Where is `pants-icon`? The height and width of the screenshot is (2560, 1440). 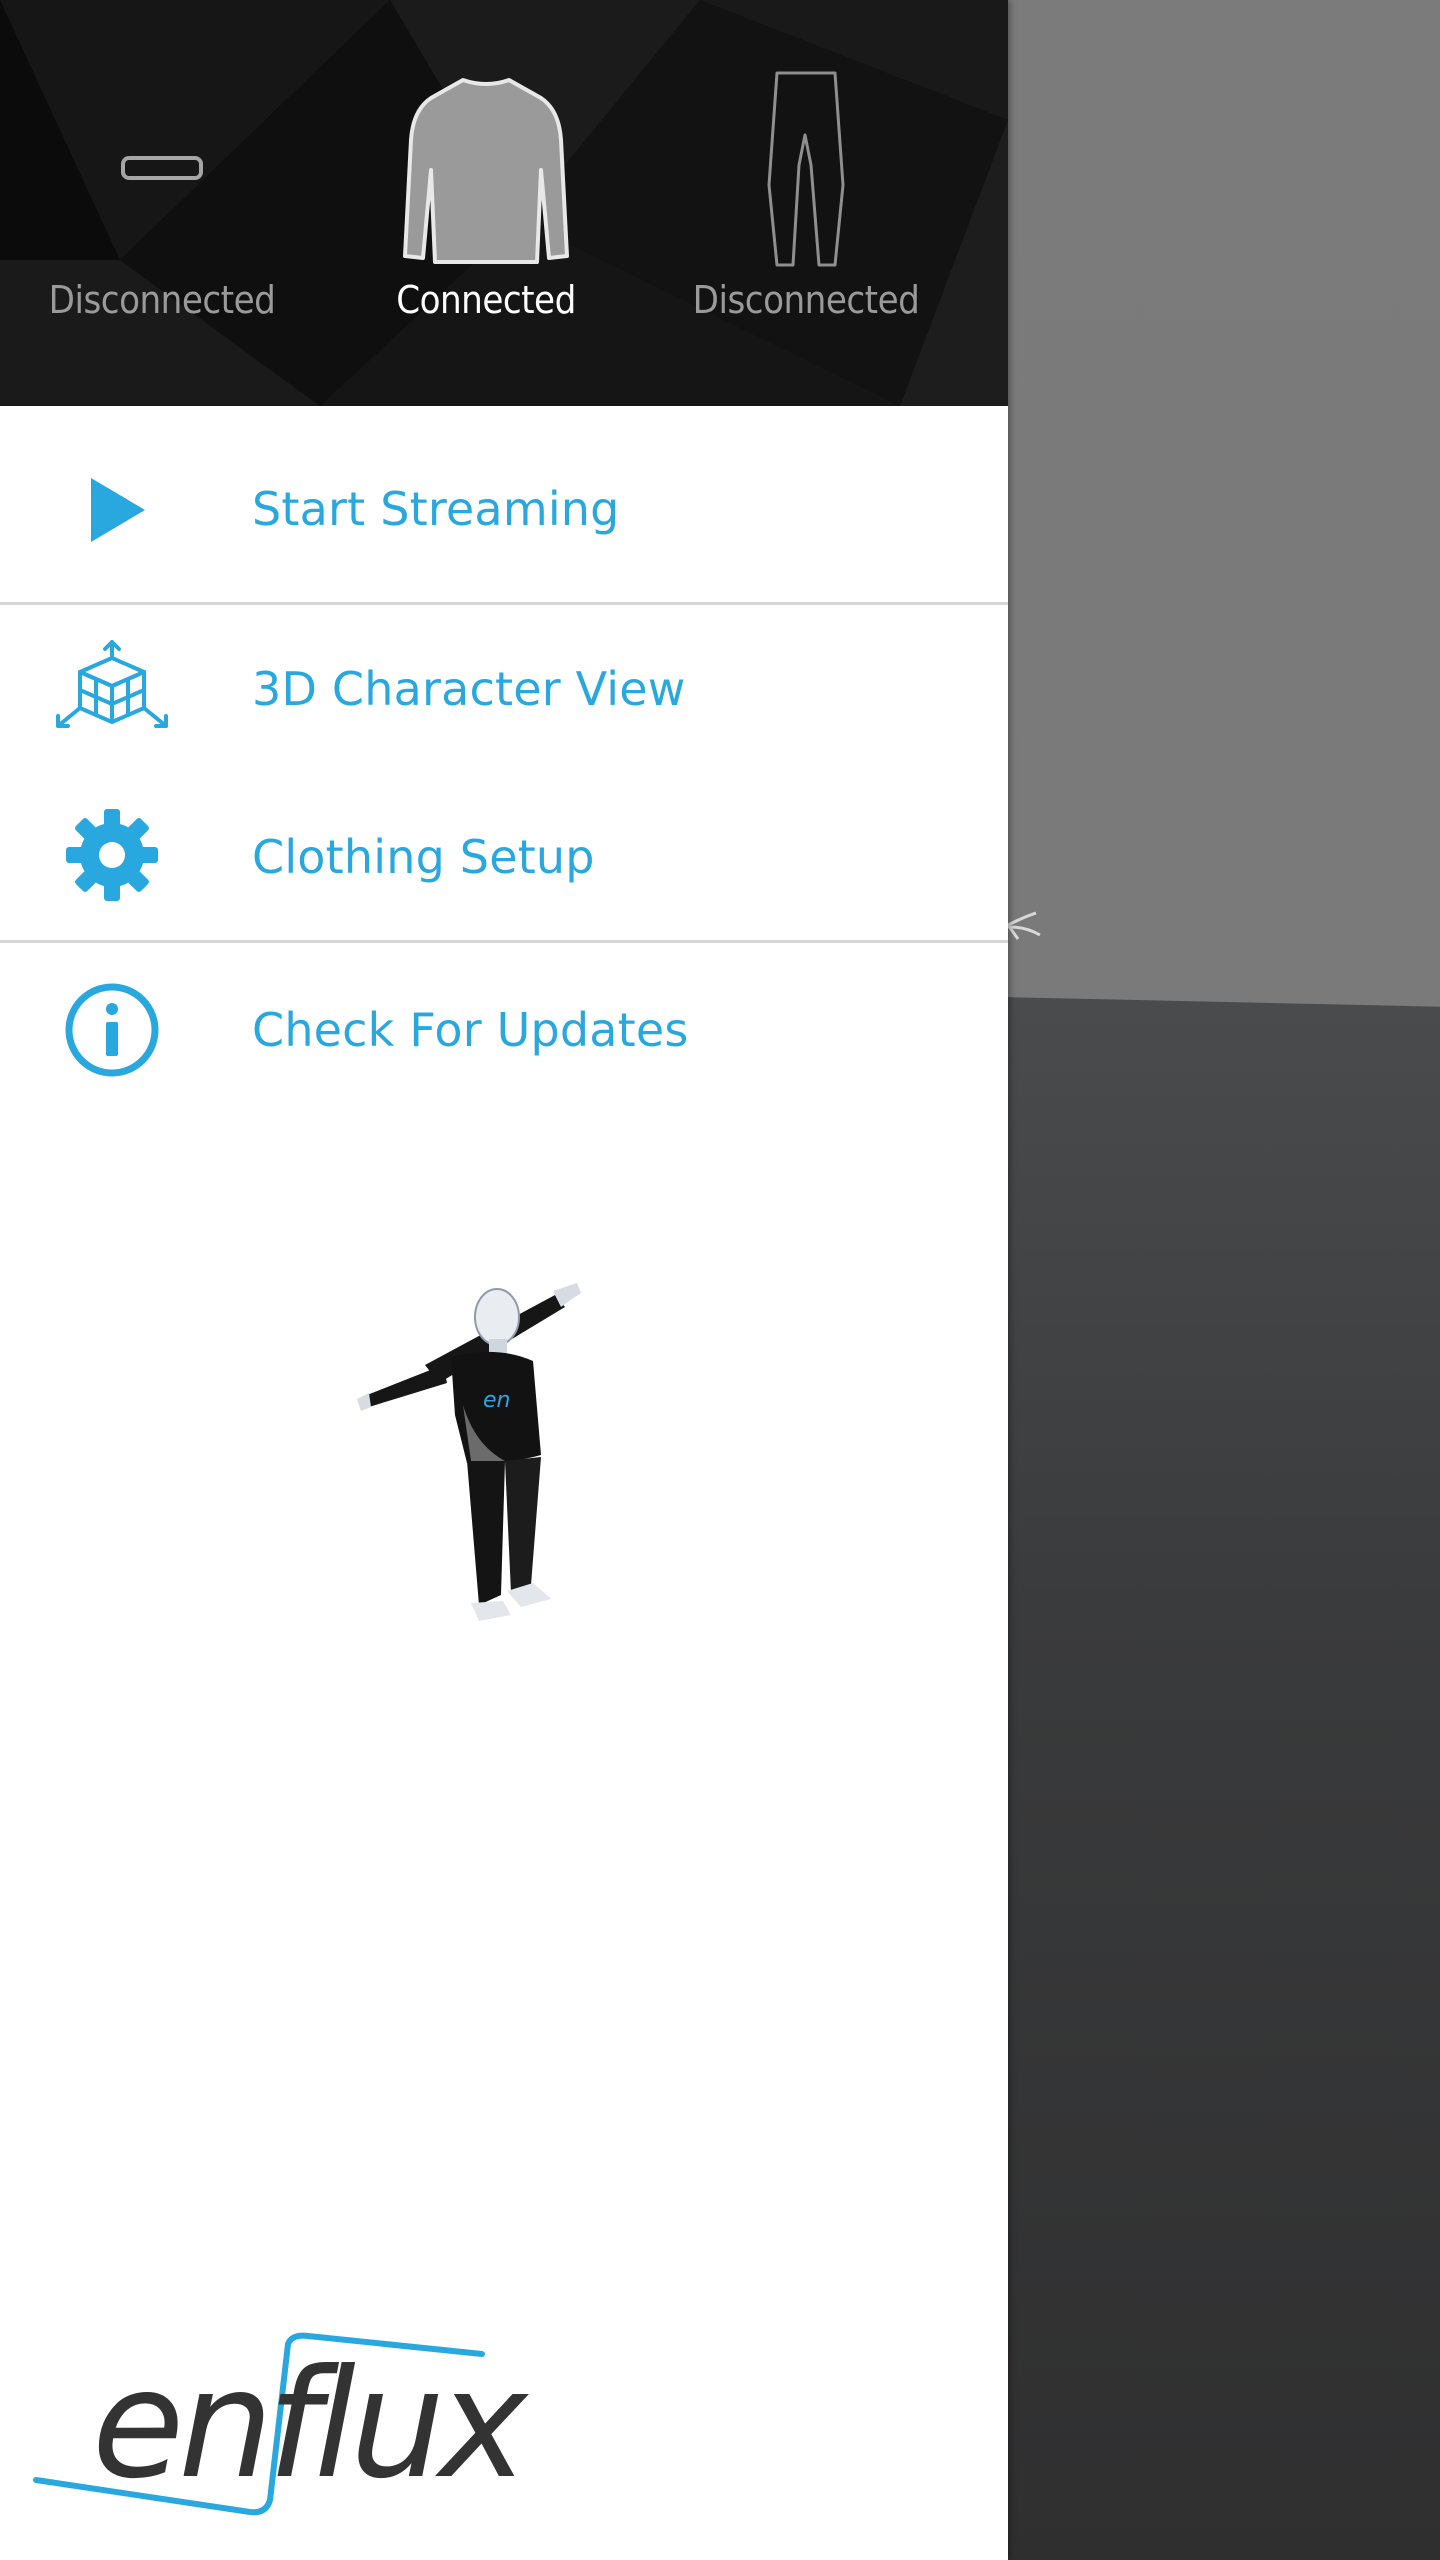
pants-icon is located at coordinates (806, 169).